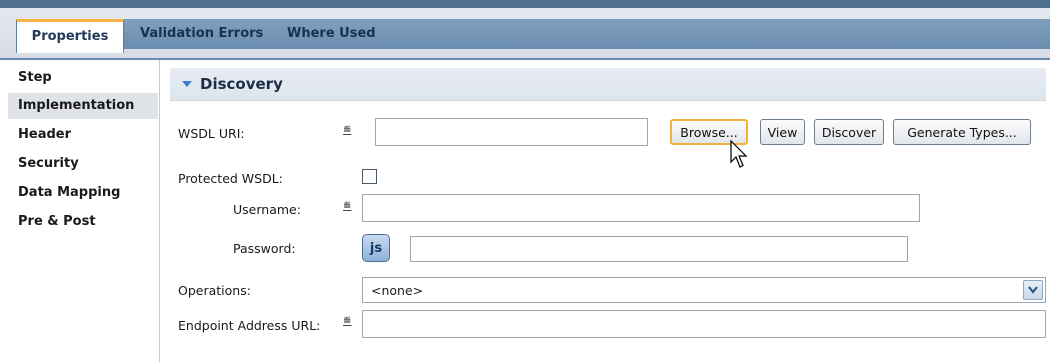  What do you see at coordinates (83, 193) in the screenshot?
I see `sidebar-item-data-mapping: Data Mapping` at bounding box center [83, 193].